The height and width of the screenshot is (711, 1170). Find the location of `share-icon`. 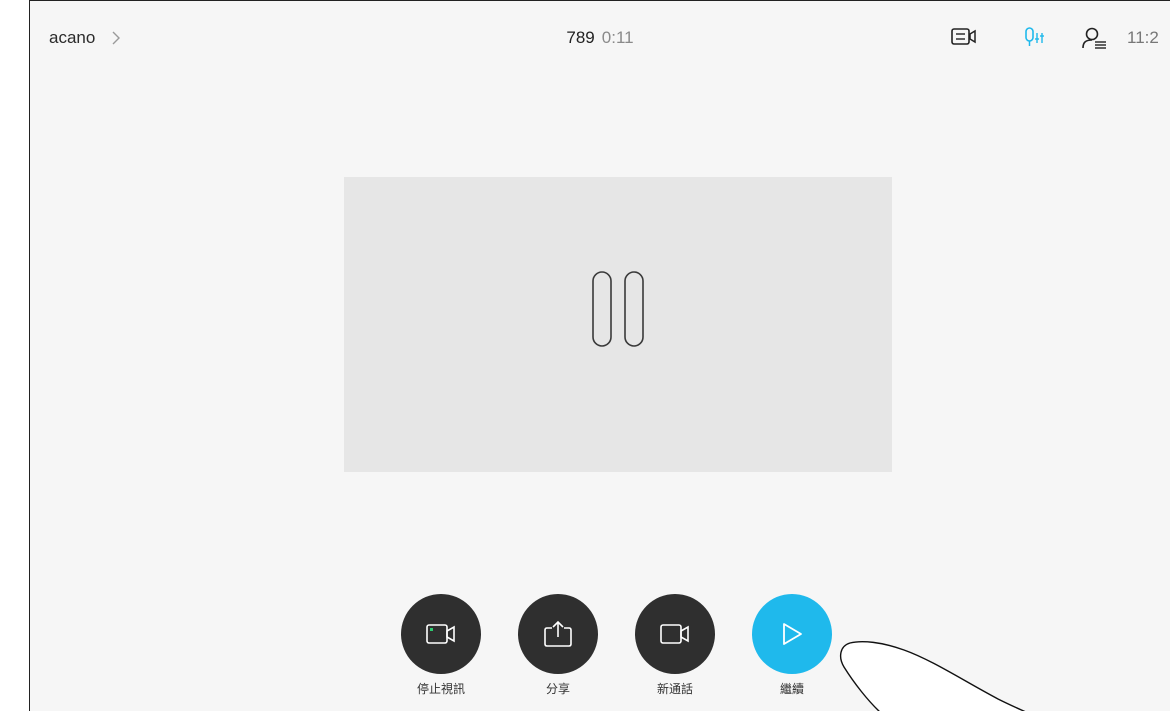

share-icon is located at coordinates (558, 633).